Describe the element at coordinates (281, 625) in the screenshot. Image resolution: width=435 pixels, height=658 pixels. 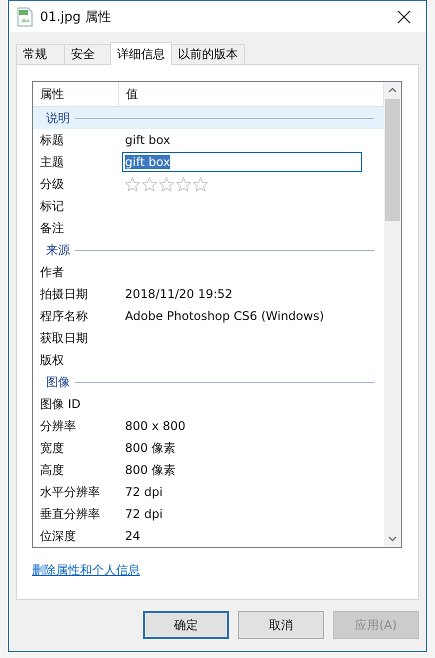
I see `dialog-button: 取消` at that location.